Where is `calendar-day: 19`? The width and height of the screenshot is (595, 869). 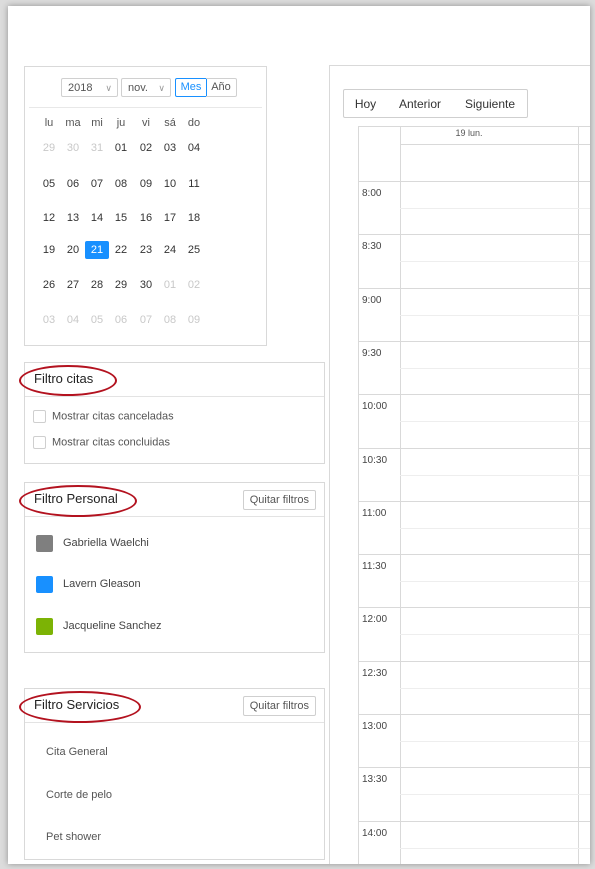
calendar-day: 19 is located at coordinates (49, 250).